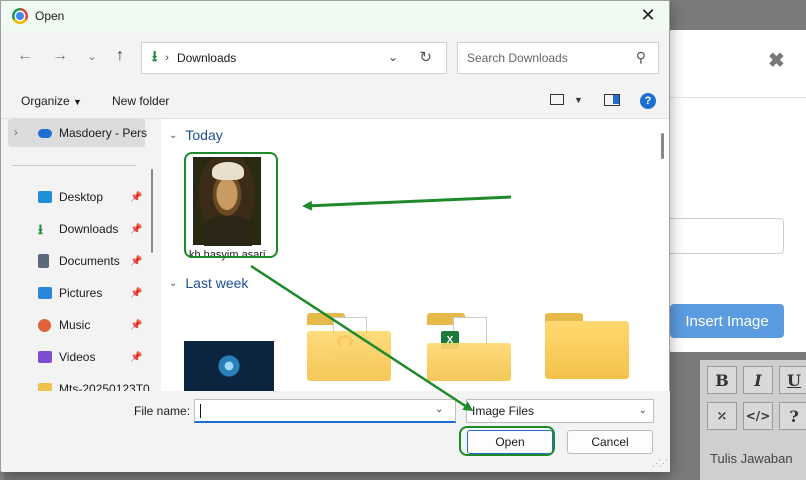 The image size is (806, 480). I want to click on sidebar-item-pictures: Pictures 📌, so click(73, 293).